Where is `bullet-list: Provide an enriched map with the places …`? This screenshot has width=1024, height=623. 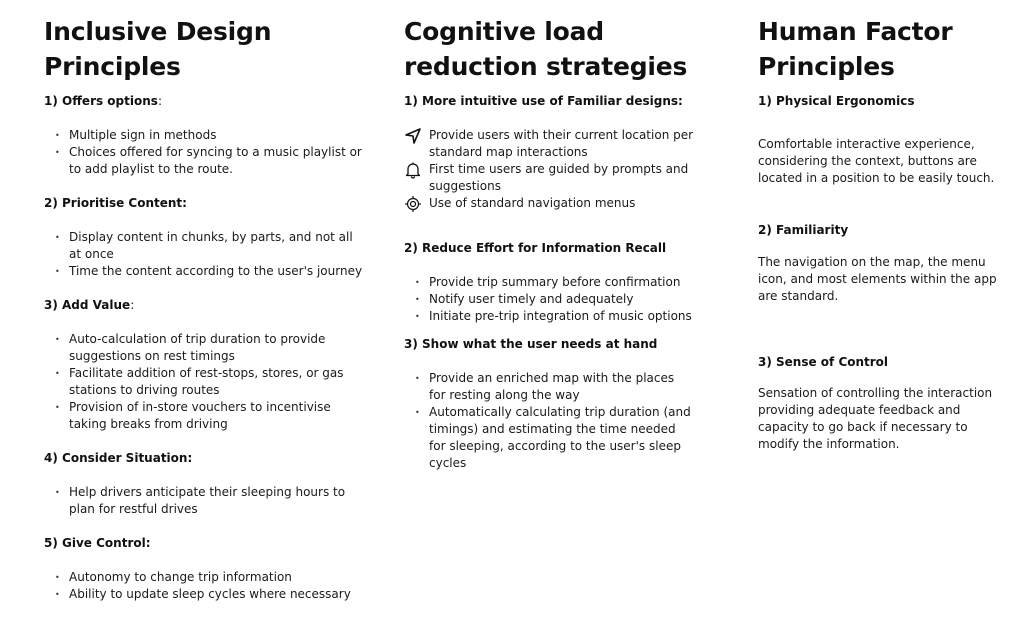 bullet-list: Provide an enriched map with the places … is located at coordinates (549, 421).